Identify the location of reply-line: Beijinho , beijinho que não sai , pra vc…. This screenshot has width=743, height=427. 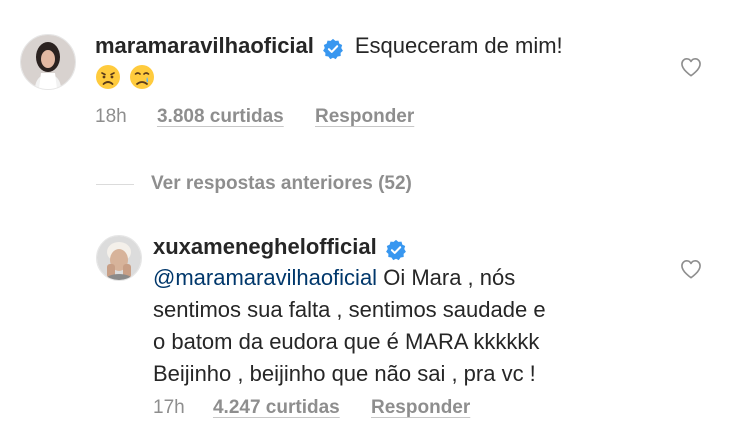
(344, 373).